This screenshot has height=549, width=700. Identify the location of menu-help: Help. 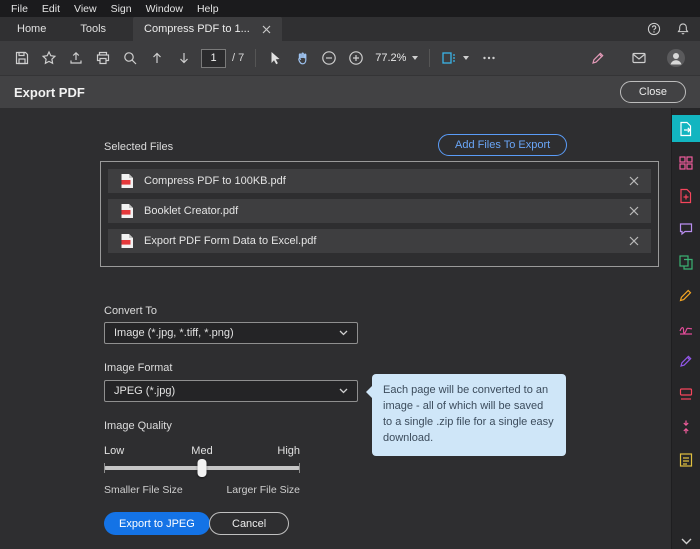
(208, 9).